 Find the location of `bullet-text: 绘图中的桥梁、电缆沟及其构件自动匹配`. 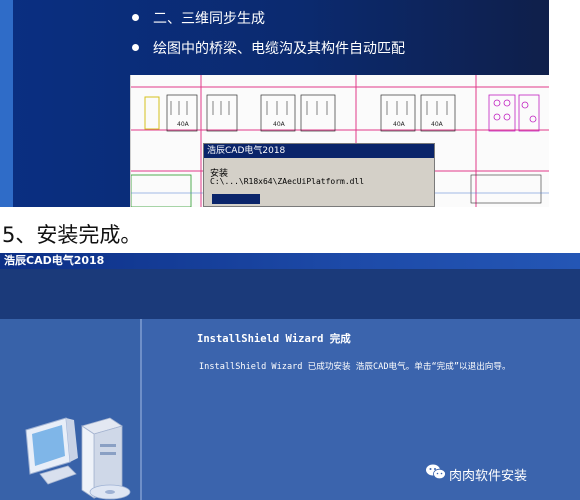

bullet-text: 绘图中的桥梁、电缆沟及其构件自动匹配 is located at coordinates (279, 49).